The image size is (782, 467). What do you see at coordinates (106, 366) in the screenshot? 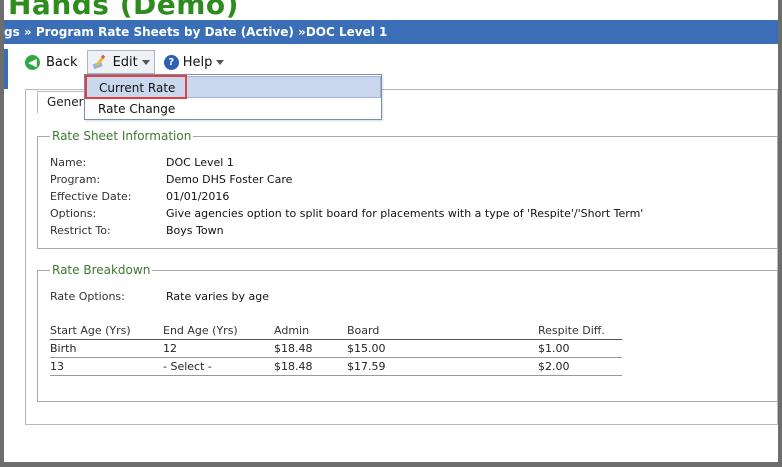
I see `table-cell: 13` at bounding box center [106, 366].